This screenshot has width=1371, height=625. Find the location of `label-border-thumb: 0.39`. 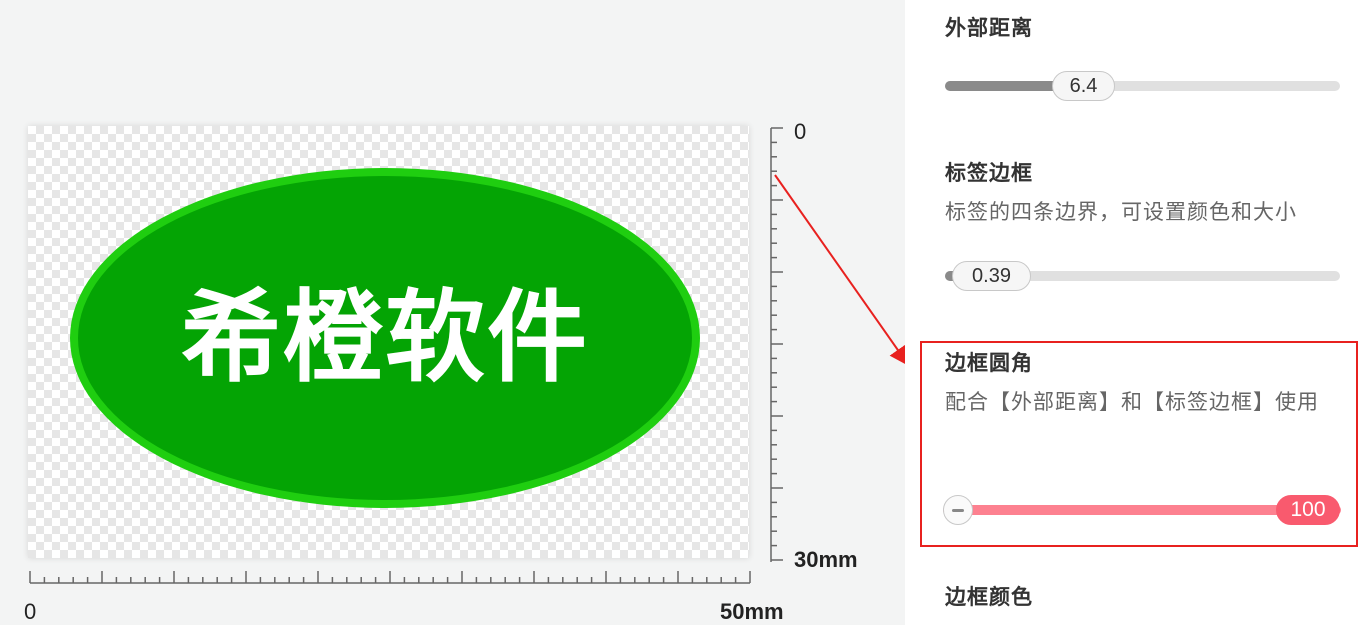

label-border-thumb: 0.39 is located at coordinates (991, 276).